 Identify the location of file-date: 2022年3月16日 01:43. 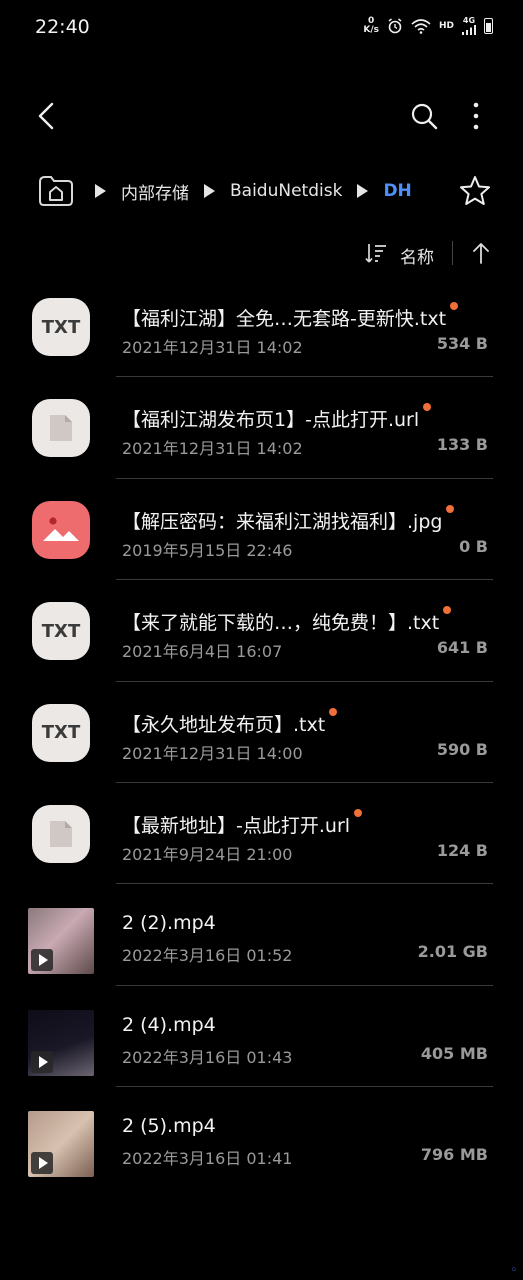
(207, 1057).